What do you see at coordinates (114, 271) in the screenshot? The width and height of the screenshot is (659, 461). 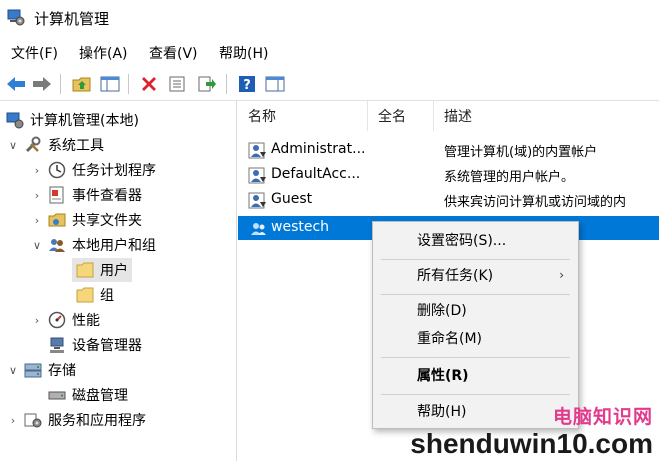 I see `tree-label-users: 用户` at bounding box center [114, 271].